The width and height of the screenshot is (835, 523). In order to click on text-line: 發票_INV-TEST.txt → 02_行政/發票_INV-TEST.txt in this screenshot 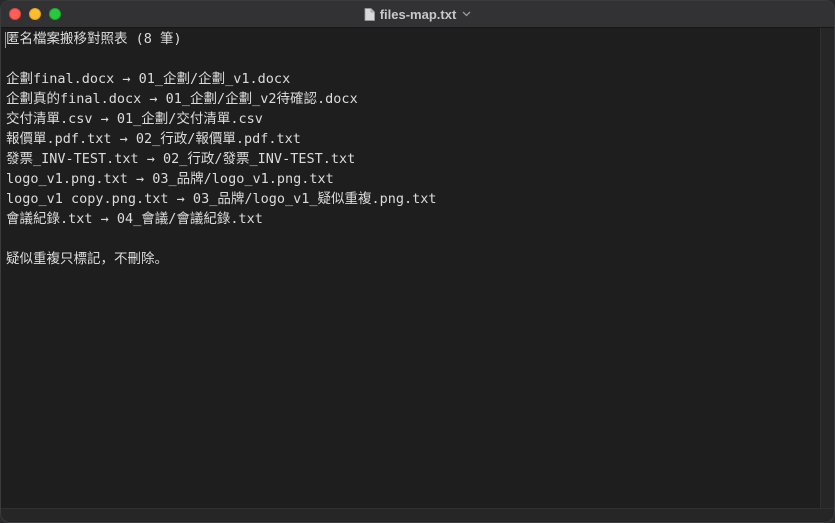, I will do `click(181, 159)`.